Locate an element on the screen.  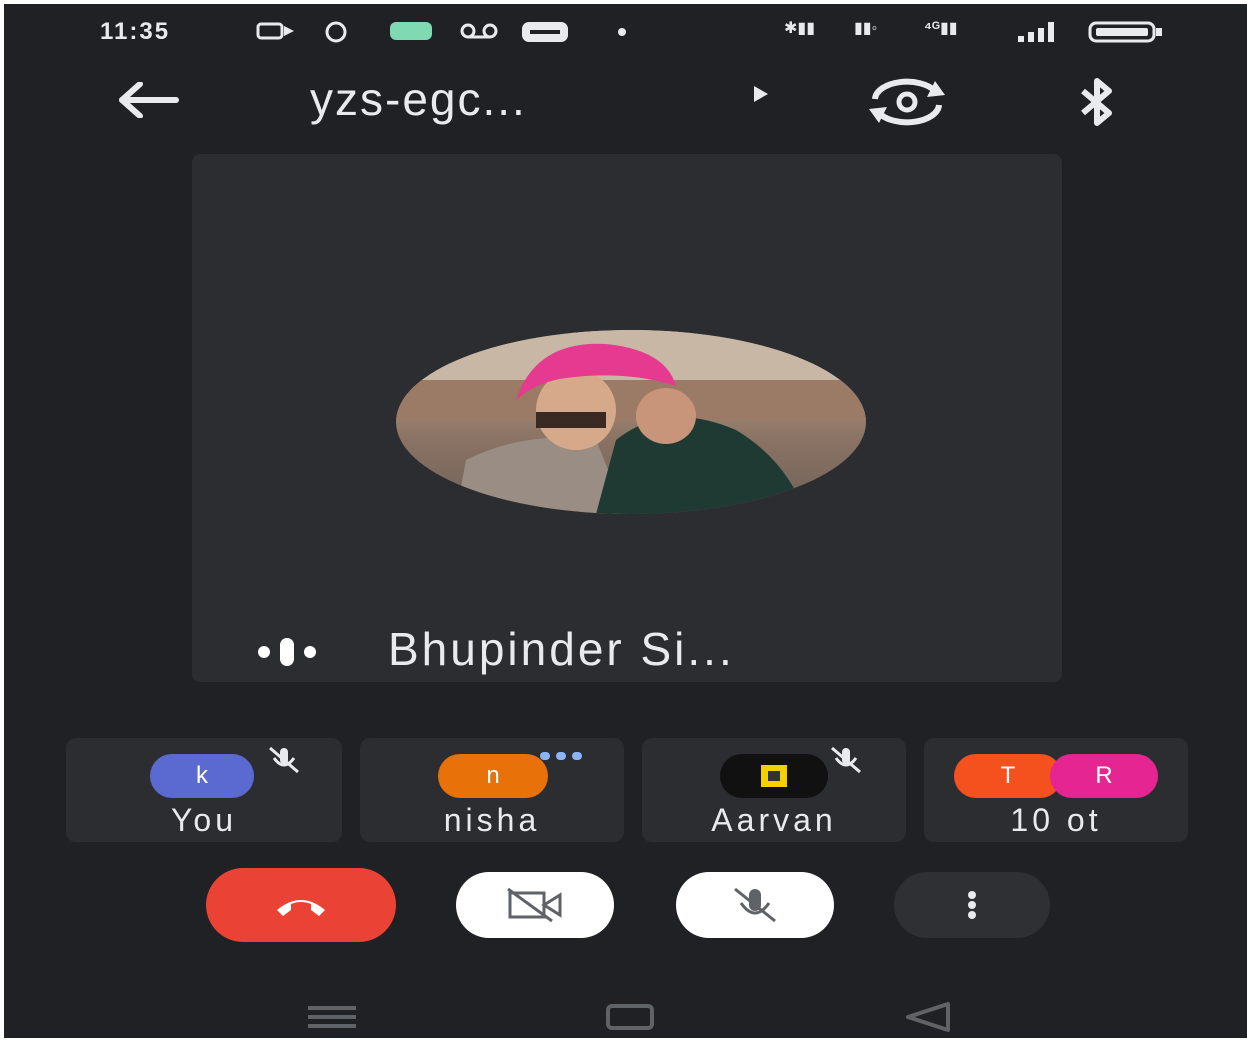
more-vert-icon is located at coordinates (972, 905).